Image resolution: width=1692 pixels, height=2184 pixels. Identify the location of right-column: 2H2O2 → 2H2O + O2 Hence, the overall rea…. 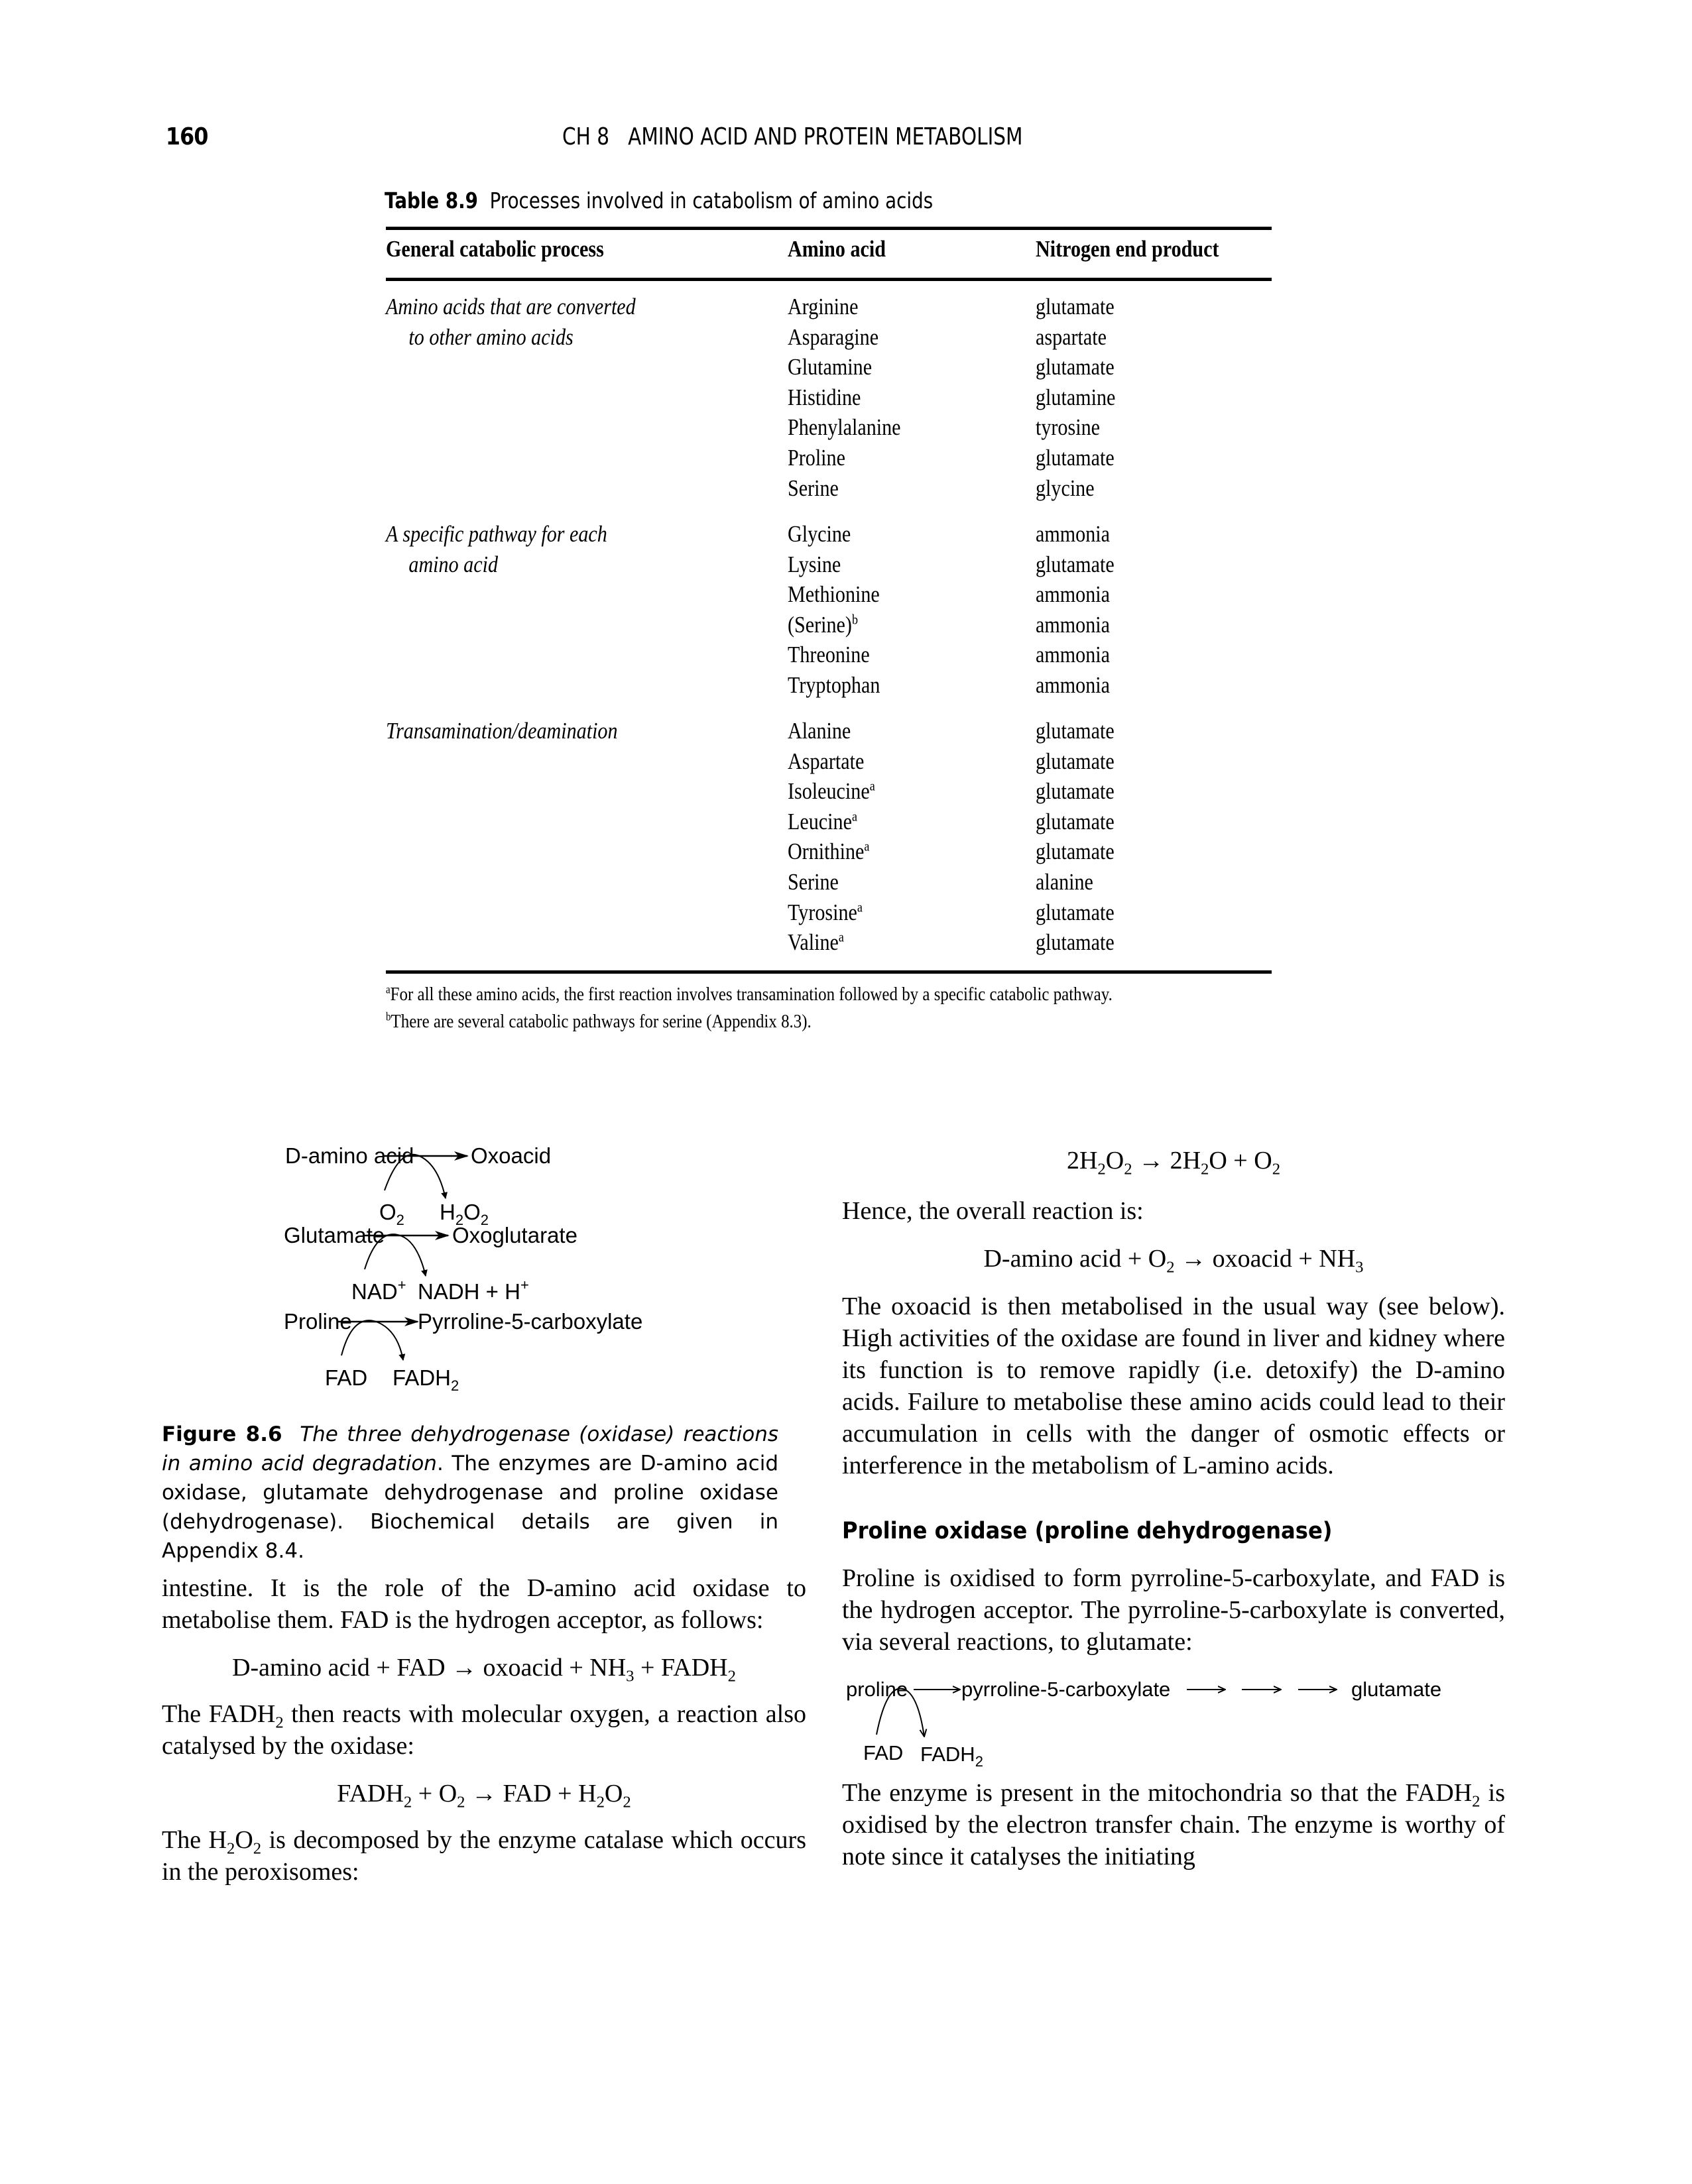
(1173, 1508).